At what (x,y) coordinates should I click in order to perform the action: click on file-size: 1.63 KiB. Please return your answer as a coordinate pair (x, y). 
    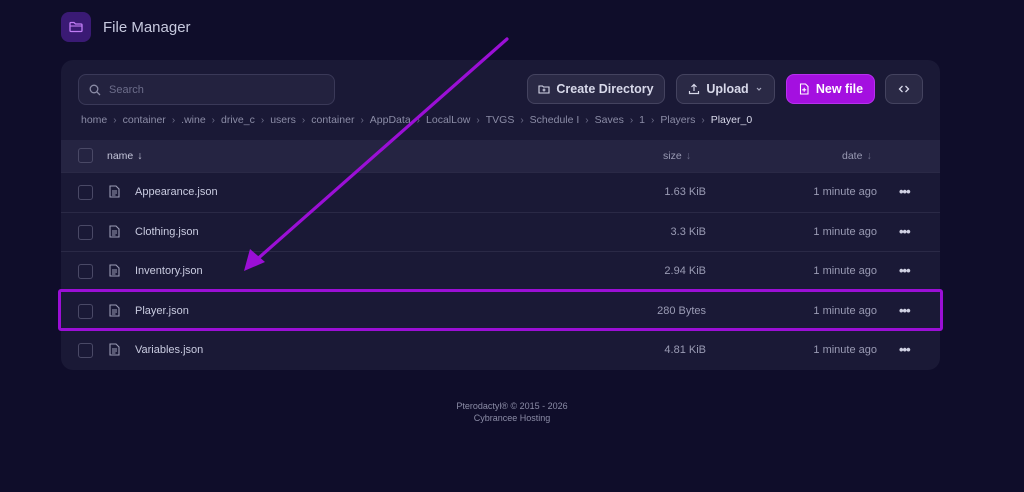
    Looking at the image, I should click on (685, 192).